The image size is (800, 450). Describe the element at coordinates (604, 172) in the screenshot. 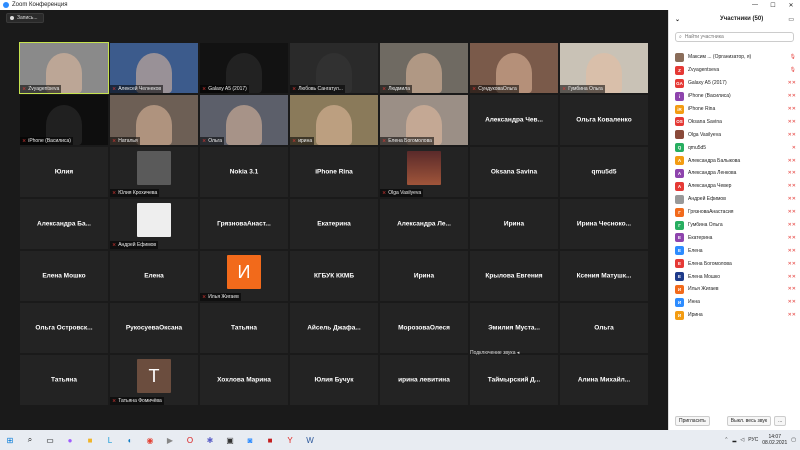

I see `video-tile: qmu5d5` at that location.